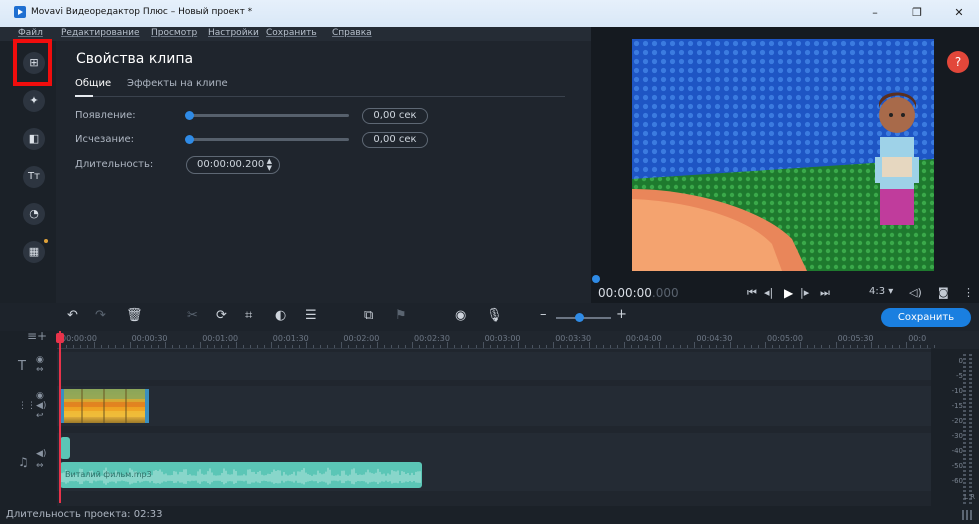 This screenshot has width=979, height=524. I want to click on rotate-icon: ⟳, so click(221, 315).